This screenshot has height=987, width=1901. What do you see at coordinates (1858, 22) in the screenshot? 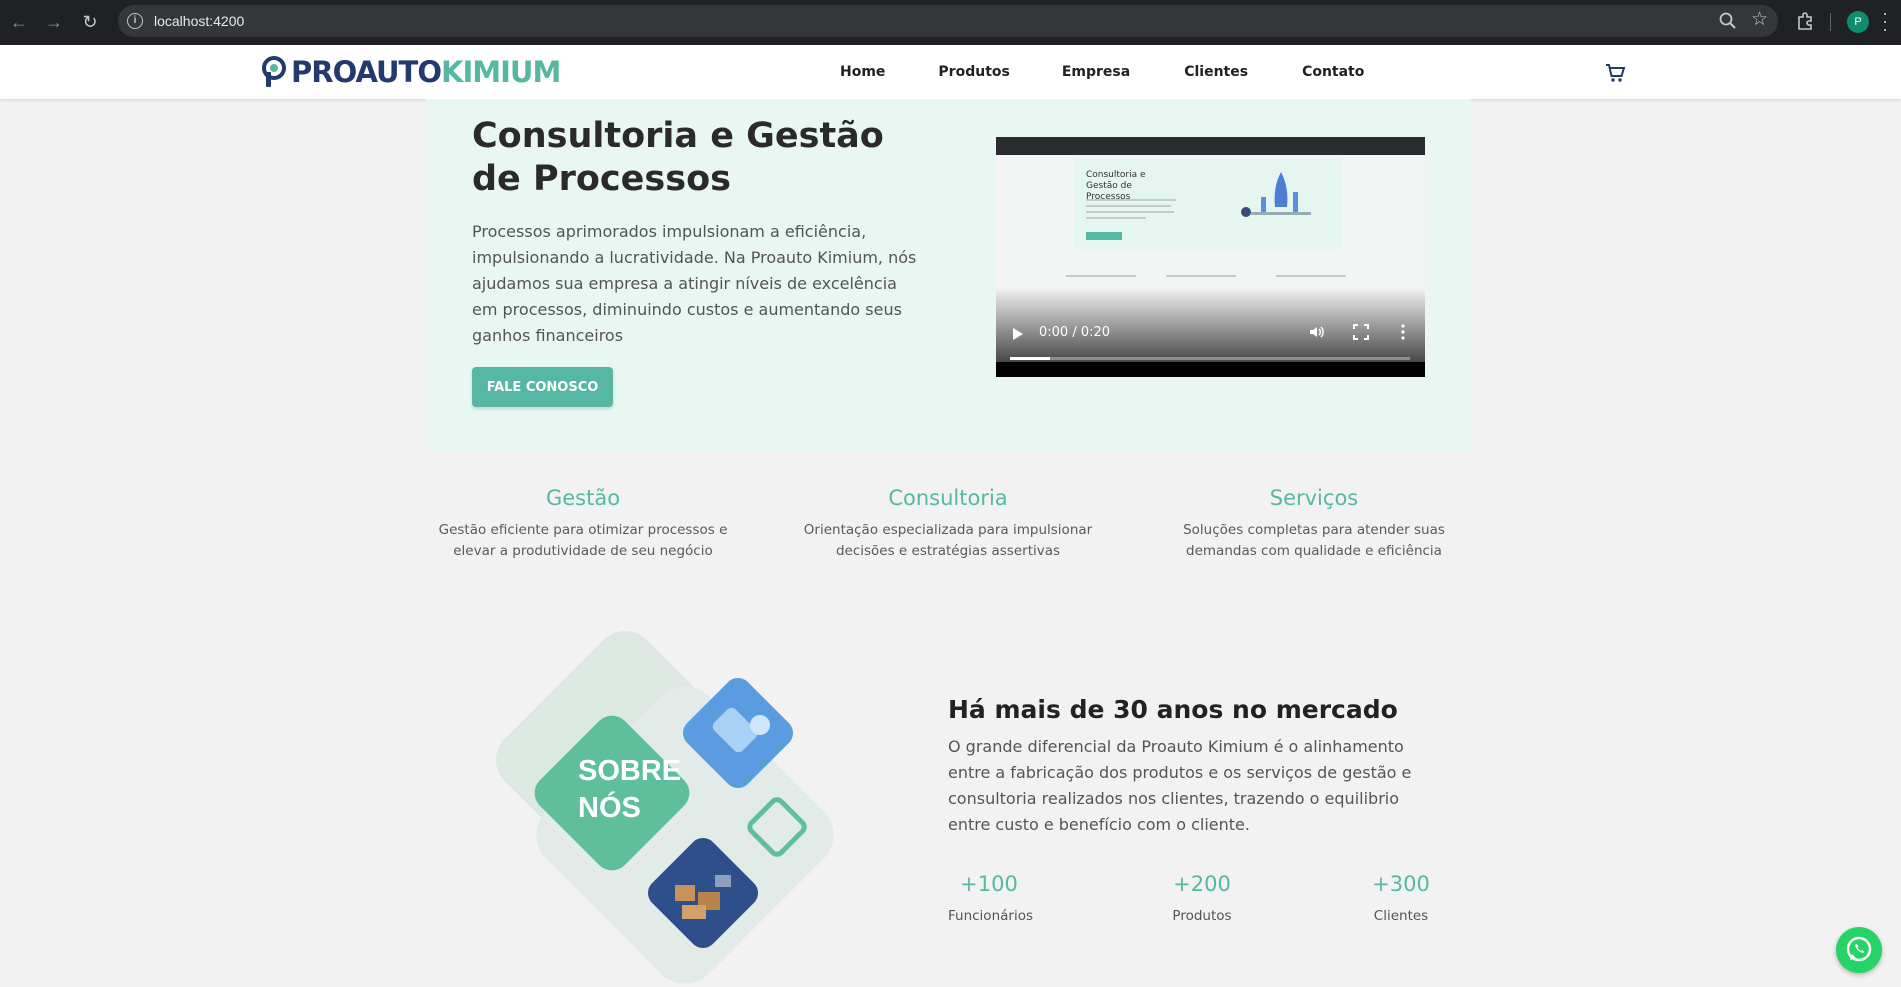
I see `profile-avatar: P` at bounding box center [1858, 22].